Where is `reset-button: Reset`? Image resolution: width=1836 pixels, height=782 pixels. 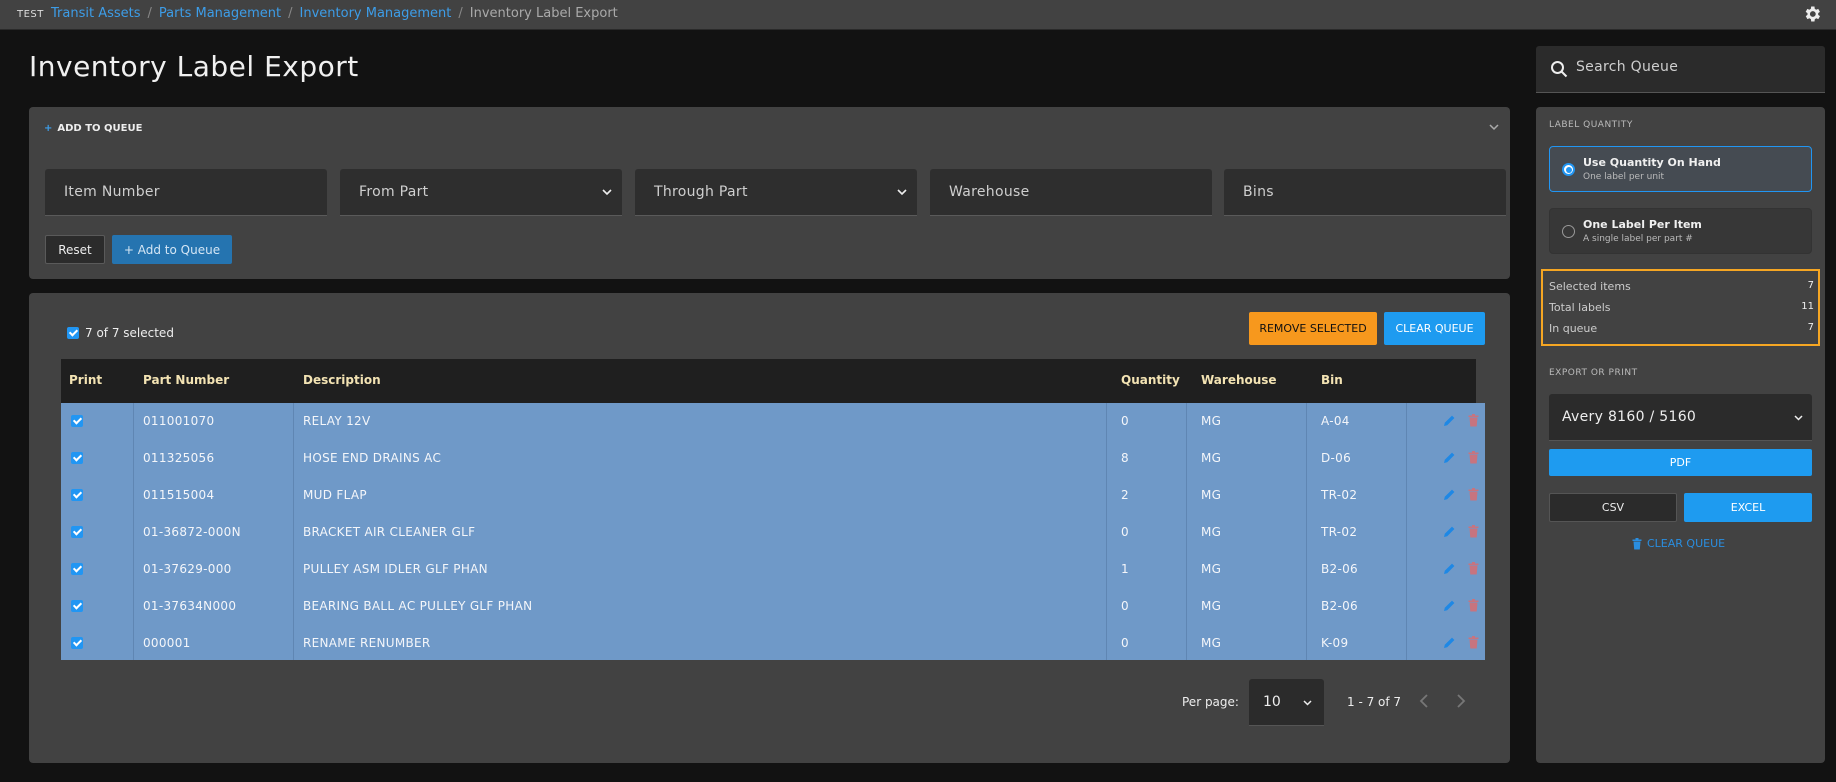 reset-button: Reset is located at coordinates (75, 249).